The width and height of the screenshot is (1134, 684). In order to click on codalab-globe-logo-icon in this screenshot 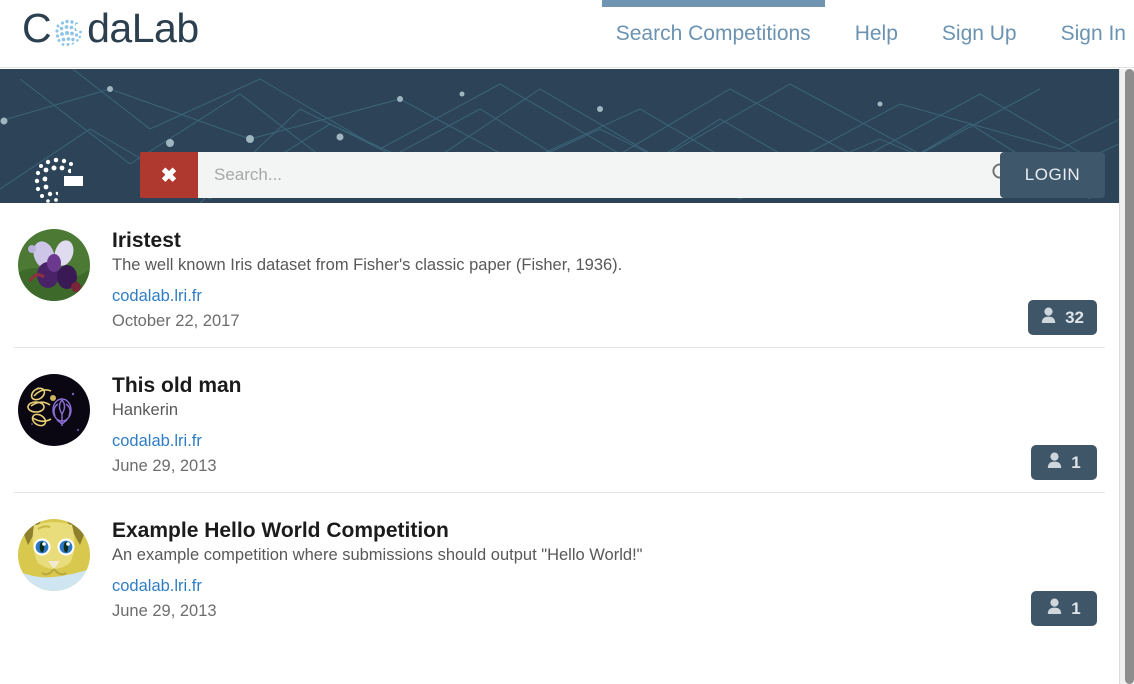, I will do `click(69, 32)`.